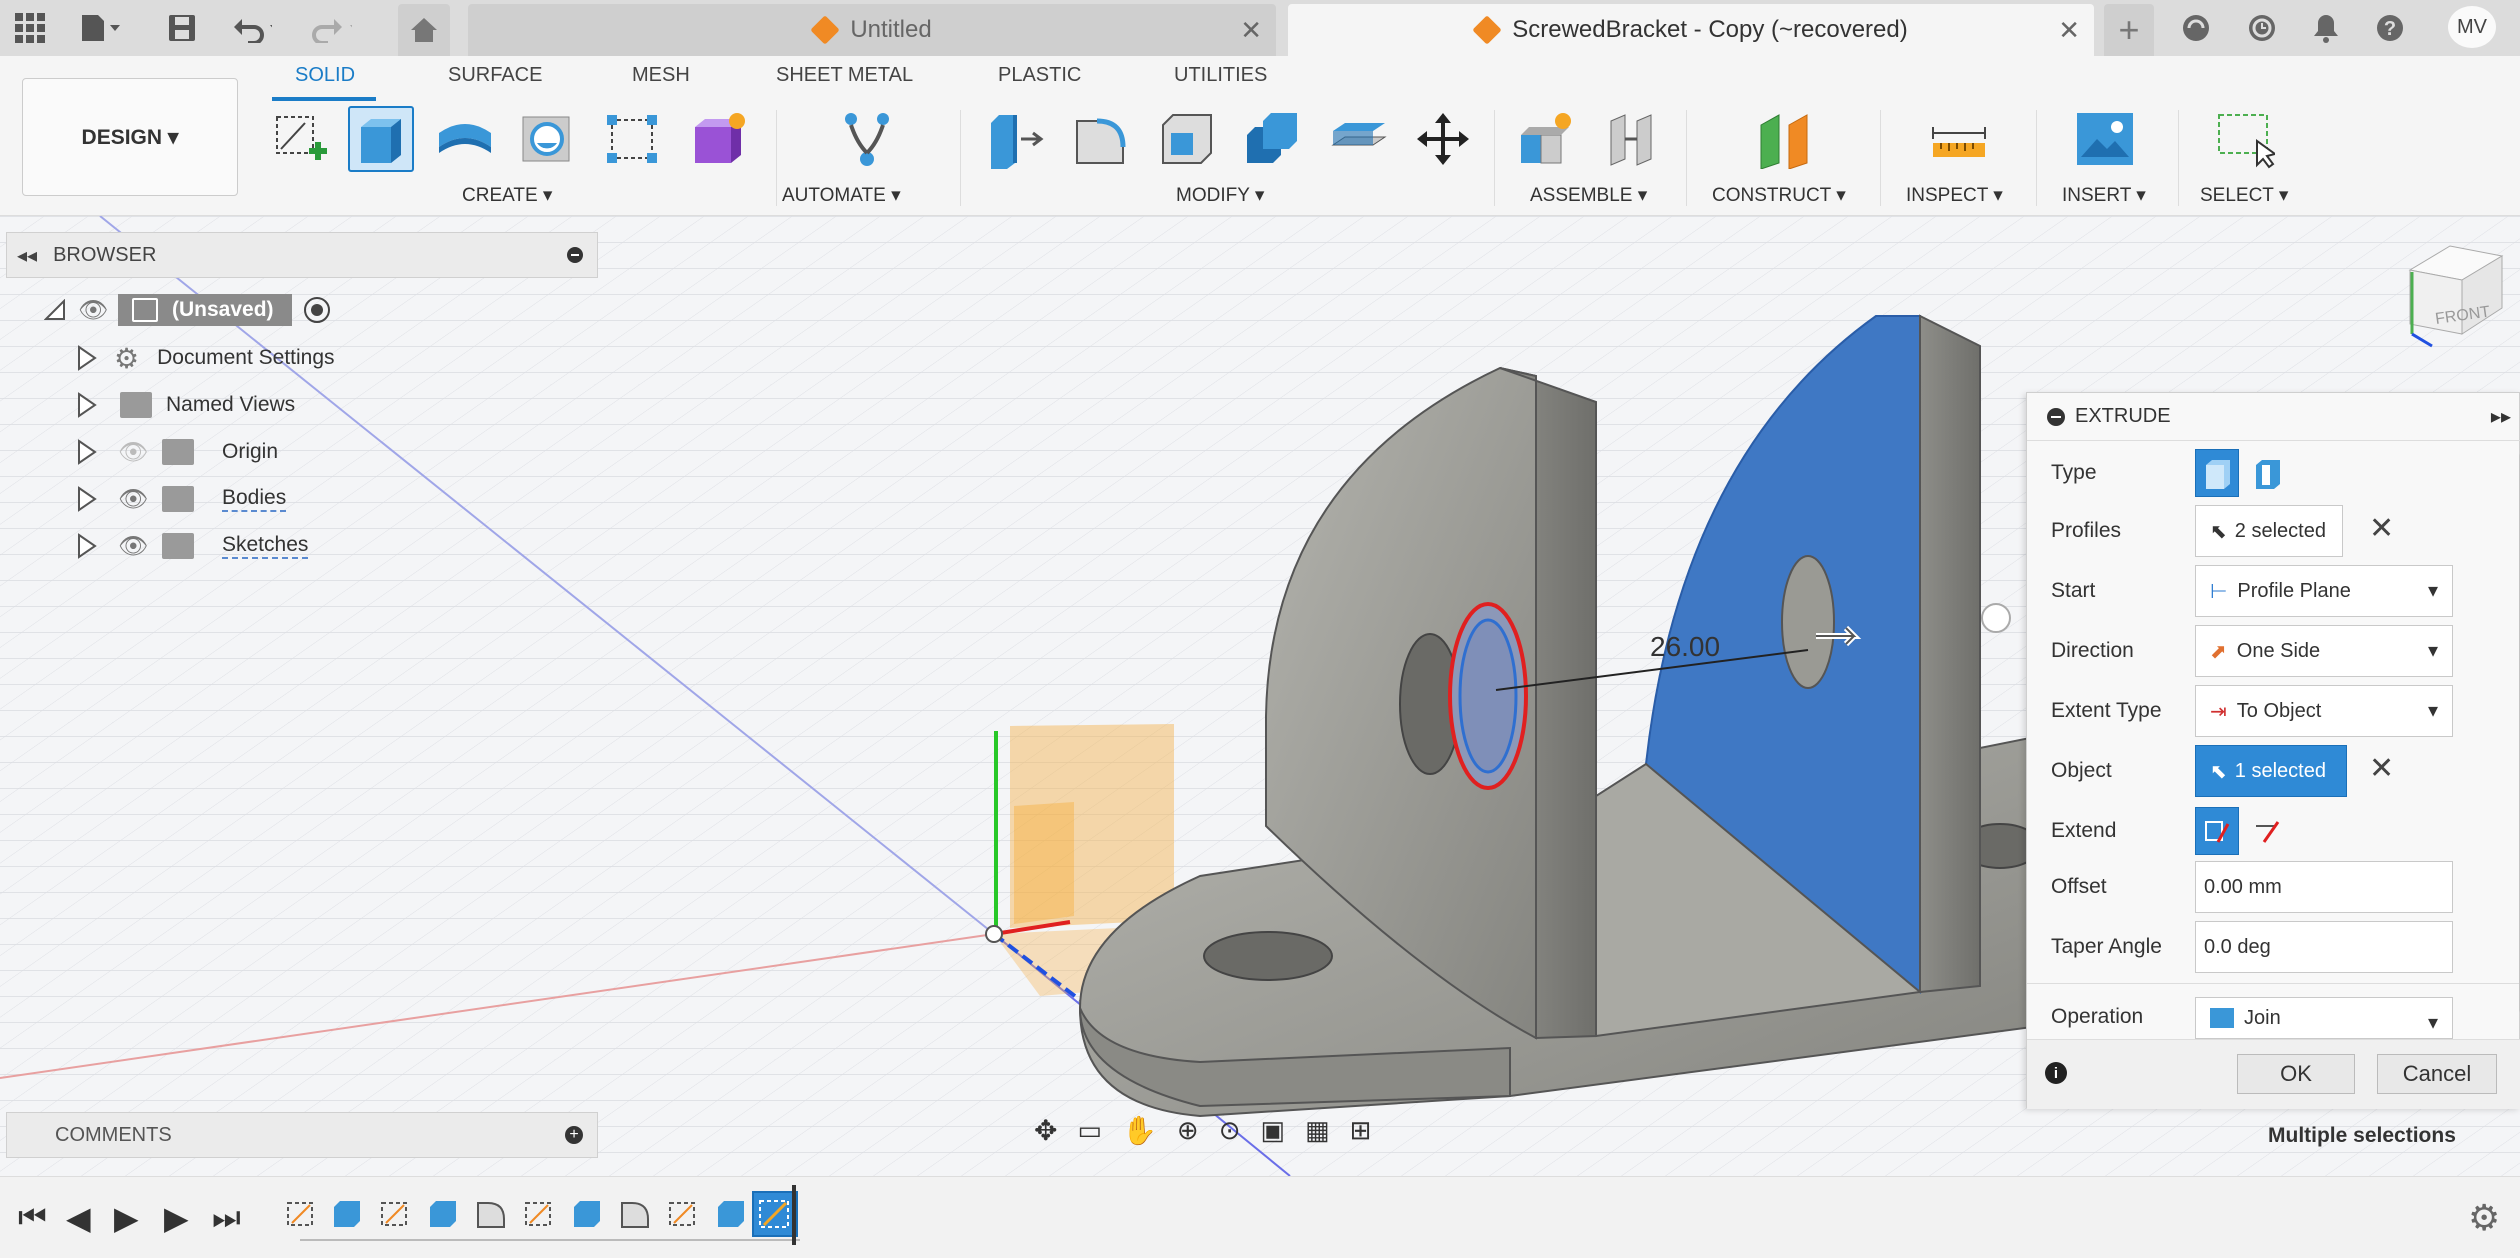 The image size is (2520, 1258). What do you see at coordinates (182, 28) in the screenshot?
I see `save-icon` at bounding box center [182, 28].